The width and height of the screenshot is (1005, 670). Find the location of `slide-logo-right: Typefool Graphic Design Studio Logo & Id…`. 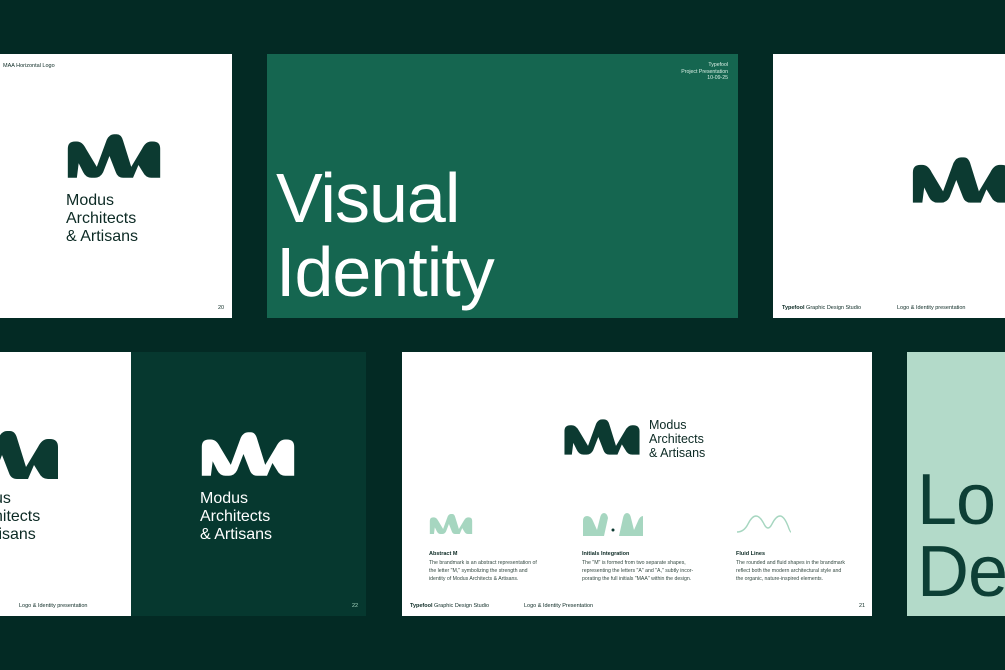

slide-logo-right: Typefool Graphic Design Studio Logo & Id… is located at coordinates (889, 186).